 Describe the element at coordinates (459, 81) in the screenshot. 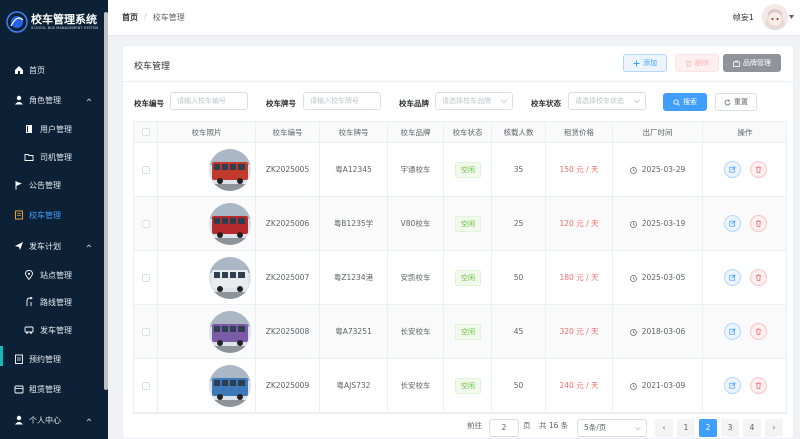

I see `divider` at that location.